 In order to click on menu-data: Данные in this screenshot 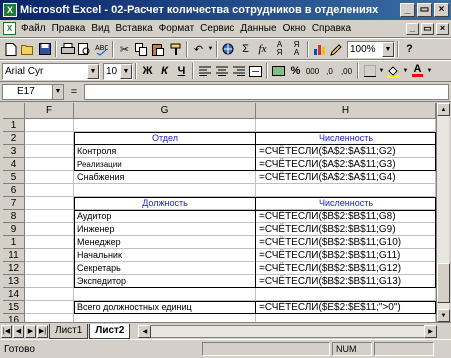, I will do `click(258, 28)`.